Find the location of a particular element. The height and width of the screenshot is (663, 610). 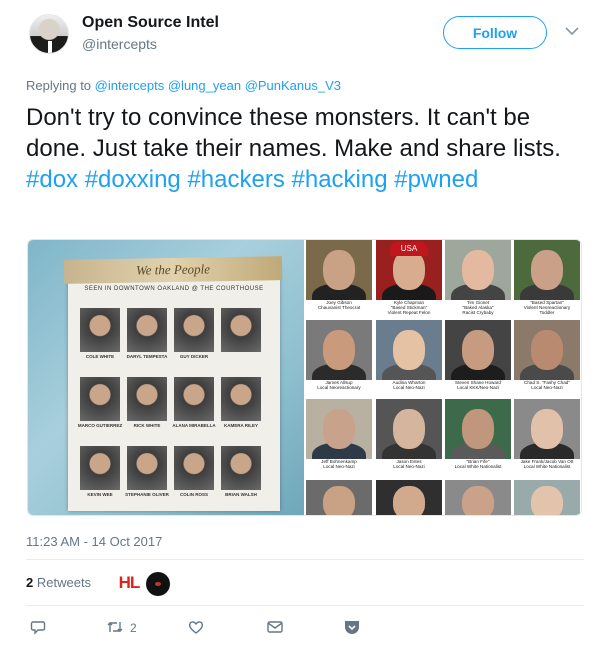

caption-line: Local KKK/Neo-Nazi is located at coordinates (478, 388).